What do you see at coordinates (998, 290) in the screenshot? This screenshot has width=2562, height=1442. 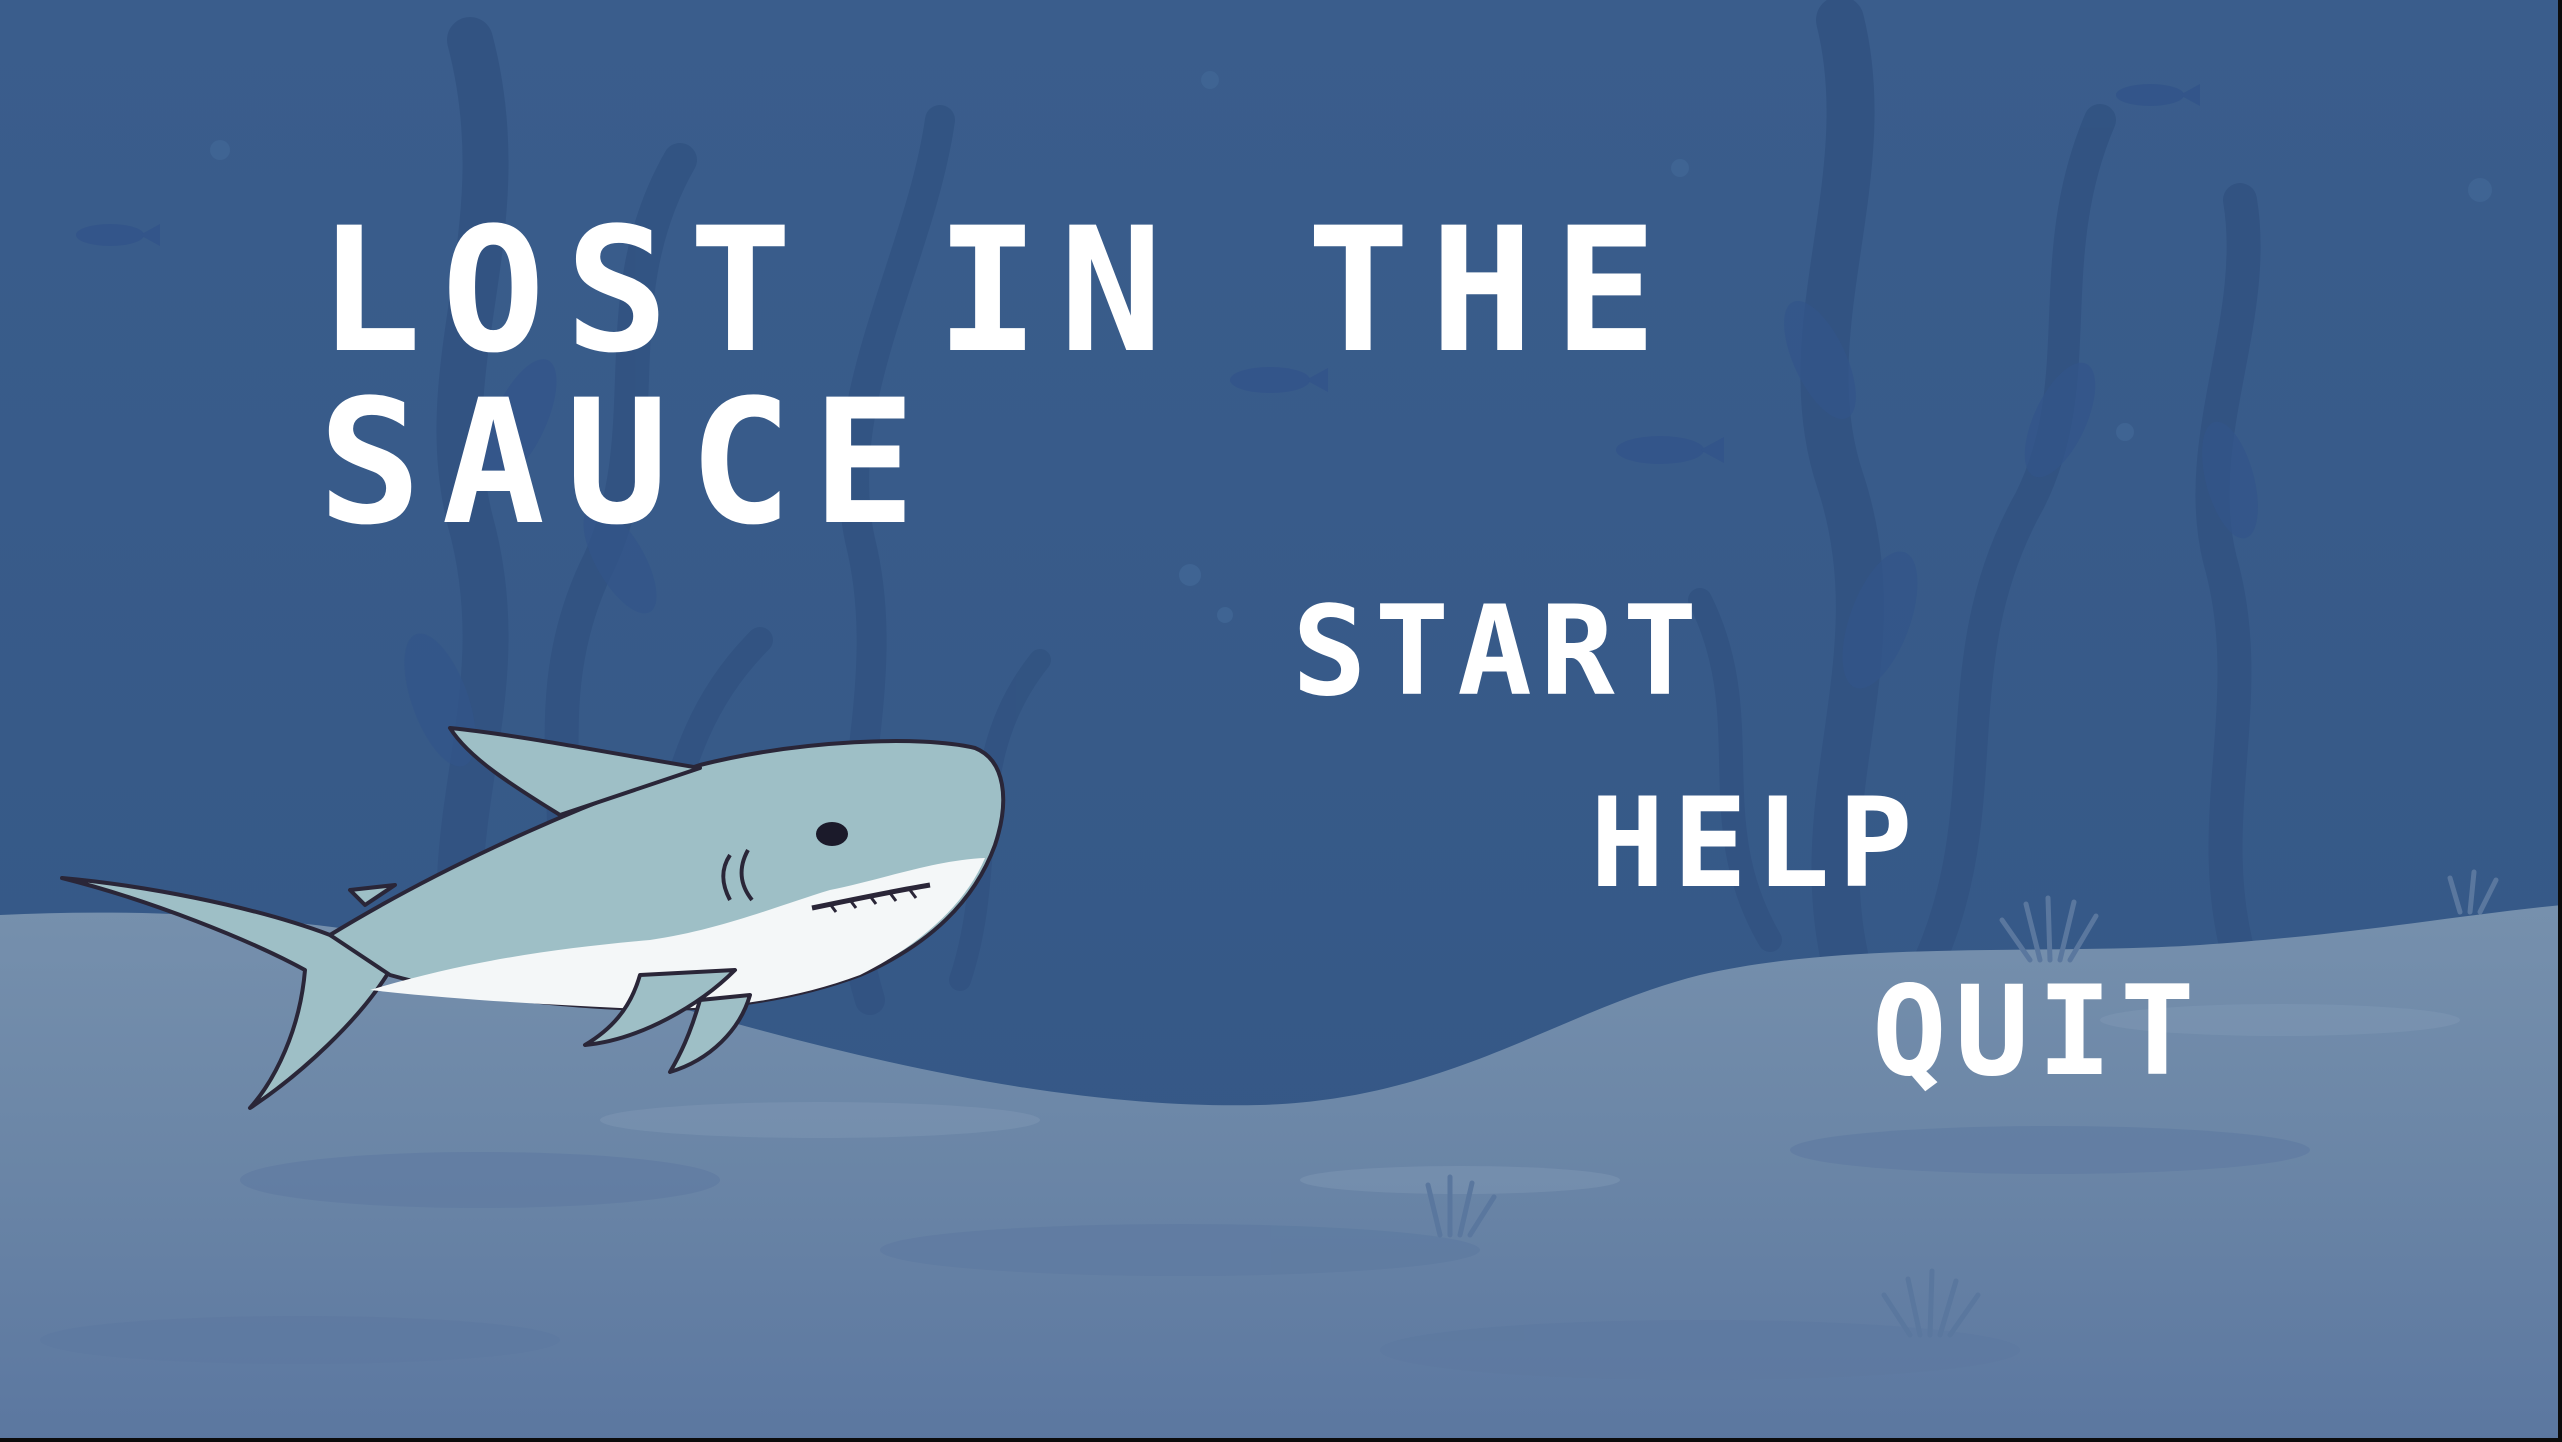 I see `title-line-1: LOST IN THE` at bounding box center [998, 290].